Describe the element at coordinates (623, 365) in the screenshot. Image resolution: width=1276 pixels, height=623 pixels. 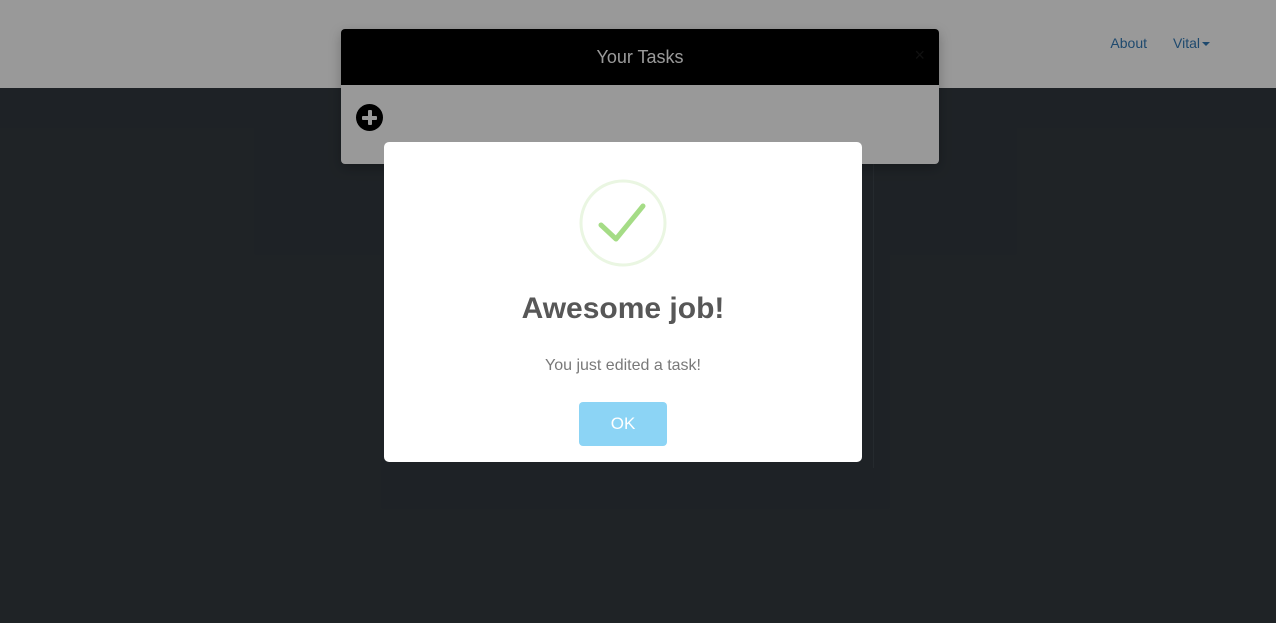
I see `alert-message: You just edited a task!` at that location.